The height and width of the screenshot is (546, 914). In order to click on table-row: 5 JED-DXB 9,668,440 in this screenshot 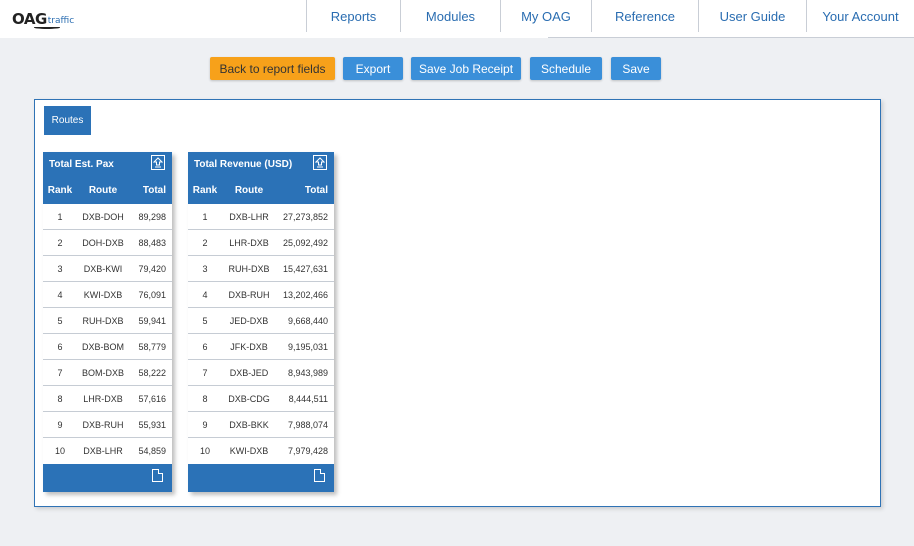, I will do `click(261, 321)`.